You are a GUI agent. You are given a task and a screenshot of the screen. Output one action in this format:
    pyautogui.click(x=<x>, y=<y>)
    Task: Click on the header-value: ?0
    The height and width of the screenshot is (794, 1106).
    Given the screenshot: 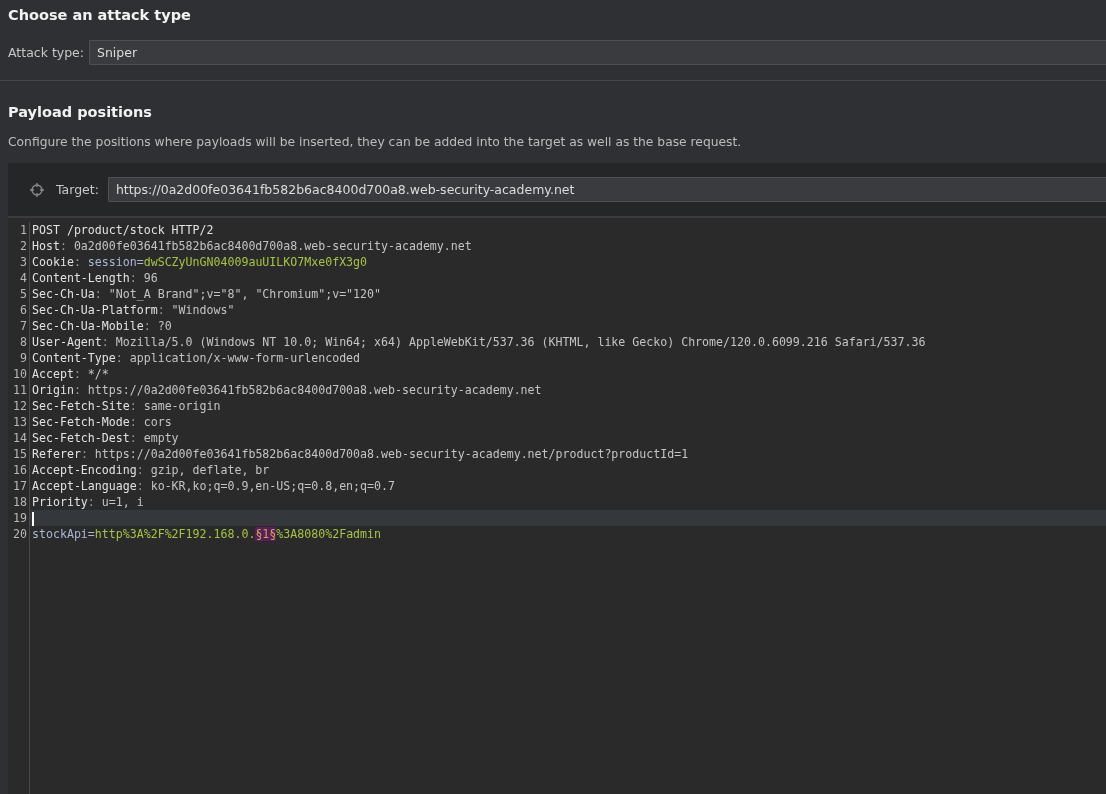 What is the action you would take?
    pyautogui.click(x=164, y=326)
    